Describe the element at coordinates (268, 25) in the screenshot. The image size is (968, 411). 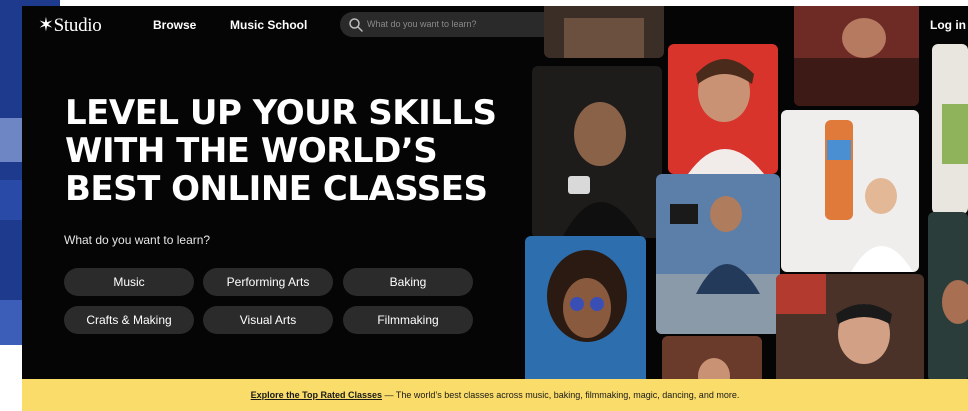
I see `nav-music-school: Music School` at that location.